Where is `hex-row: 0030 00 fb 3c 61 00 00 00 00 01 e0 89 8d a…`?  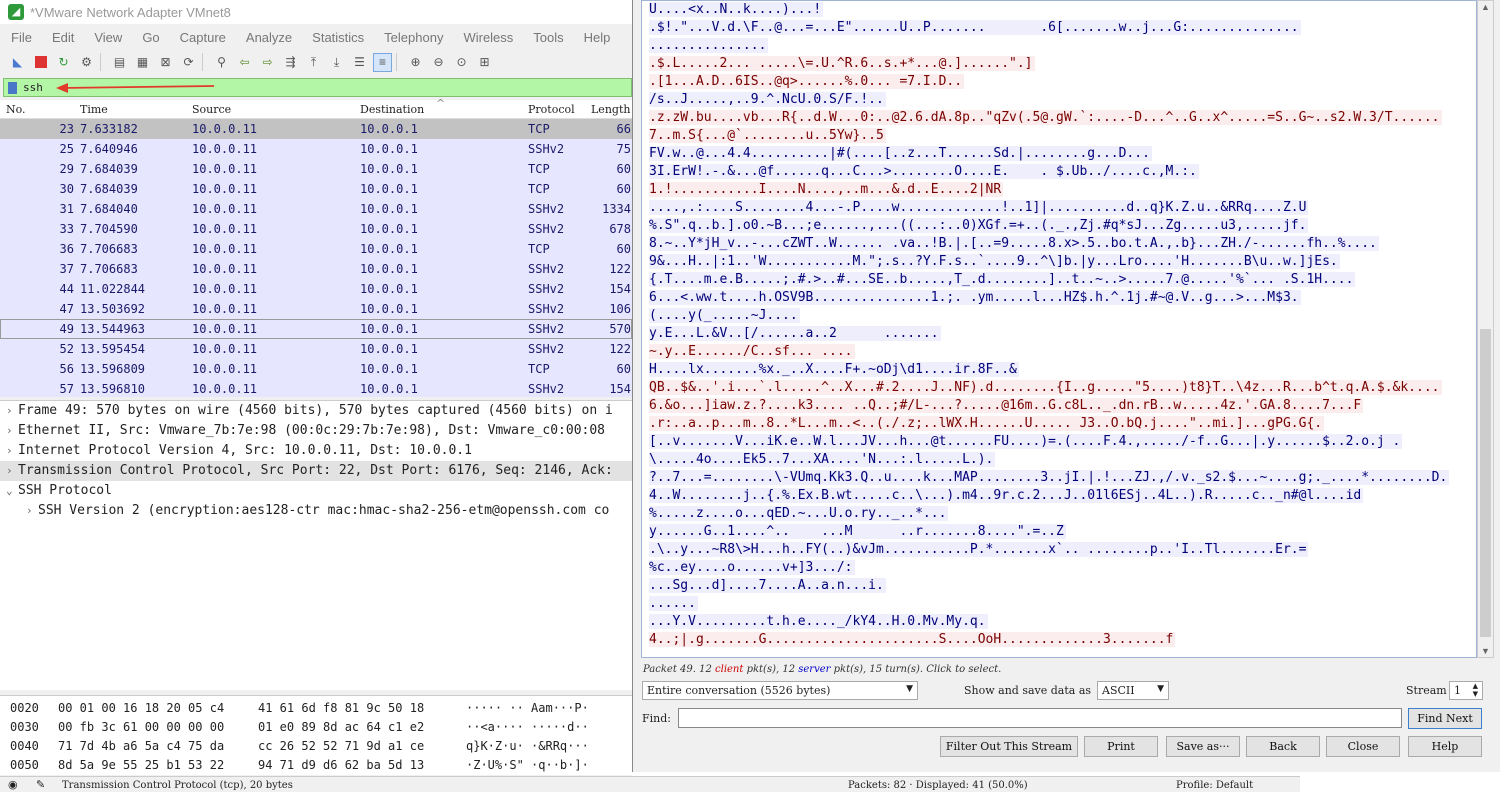
hex-row: 0030 00 fb 3c 61 00 00 00 00 01 e0 89 8d a… is located at coordinates (316, 727).